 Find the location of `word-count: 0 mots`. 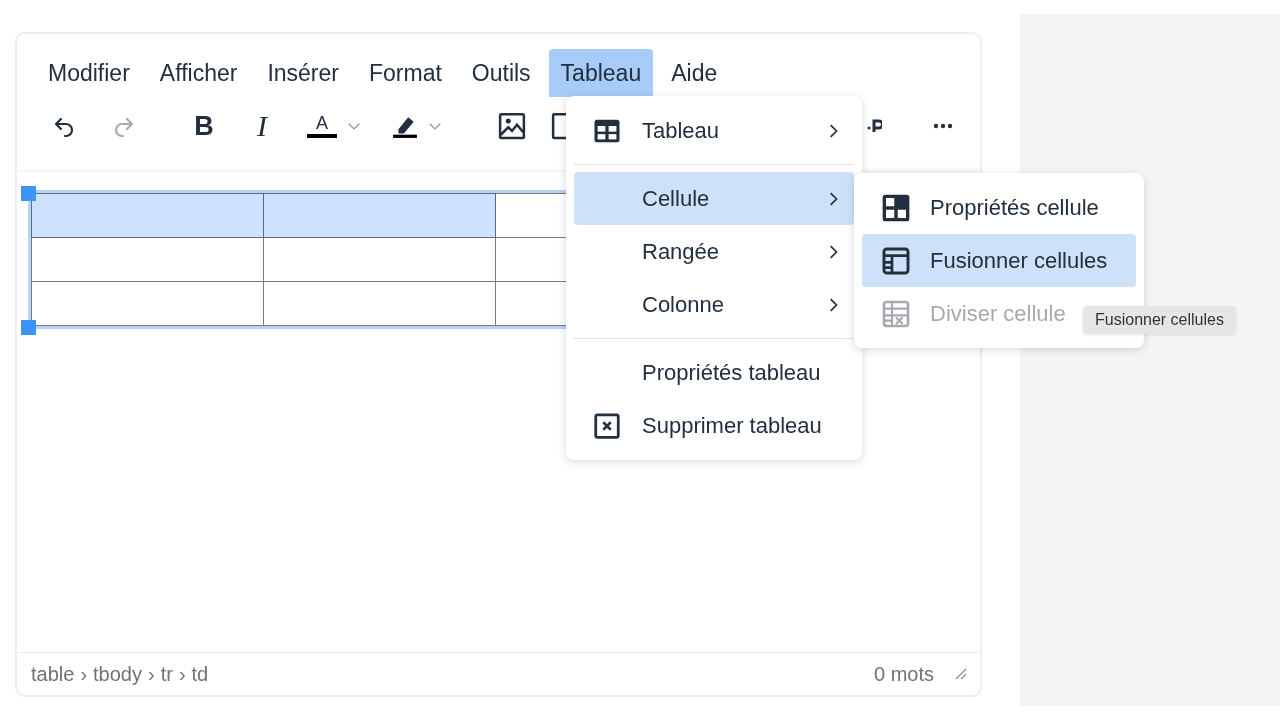

word-count: 0 mots is located at coordinates (903, 674).